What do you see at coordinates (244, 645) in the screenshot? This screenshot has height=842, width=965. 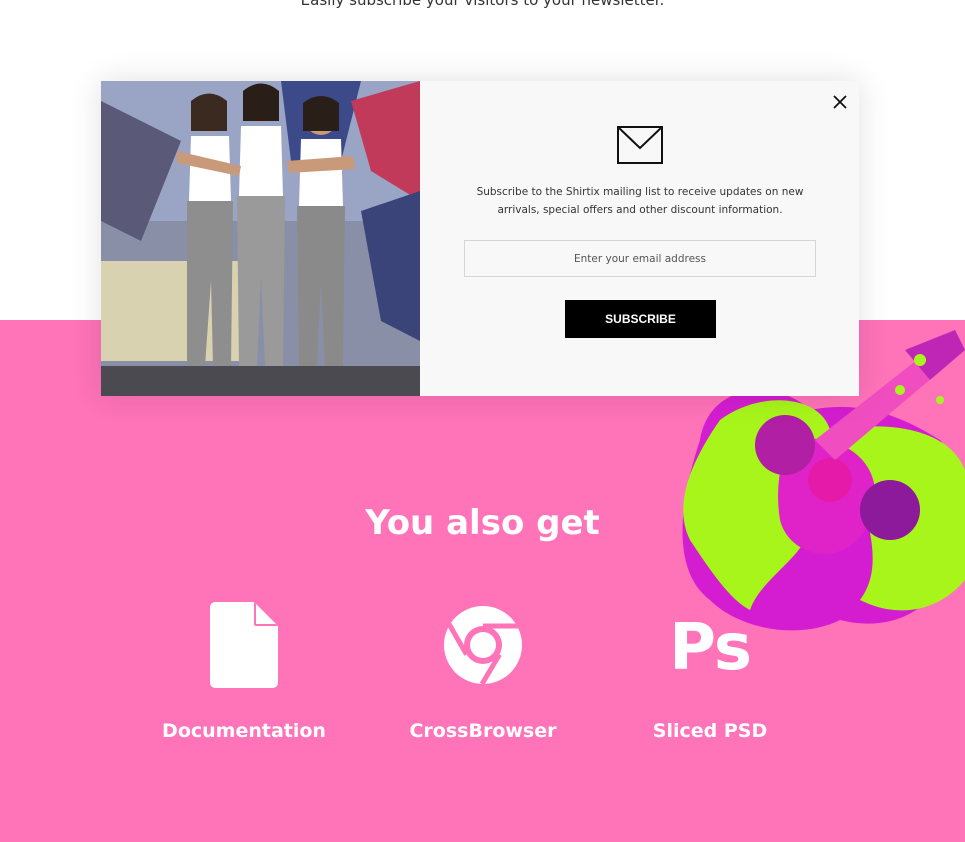 I see `document-icon` at bounding box center [244, 645].